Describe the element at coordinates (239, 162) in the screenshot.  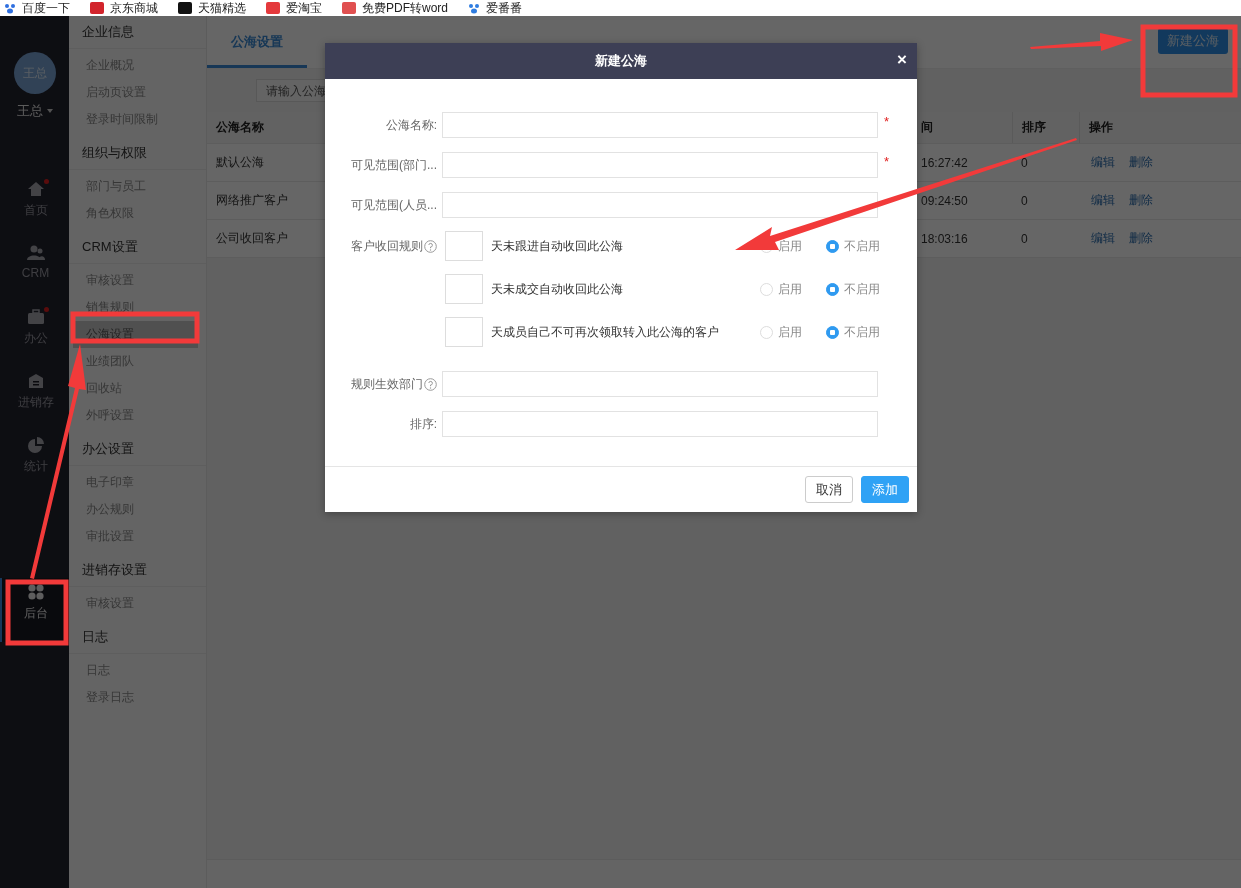
I see `table-cell-text: 默认公海` at that location.